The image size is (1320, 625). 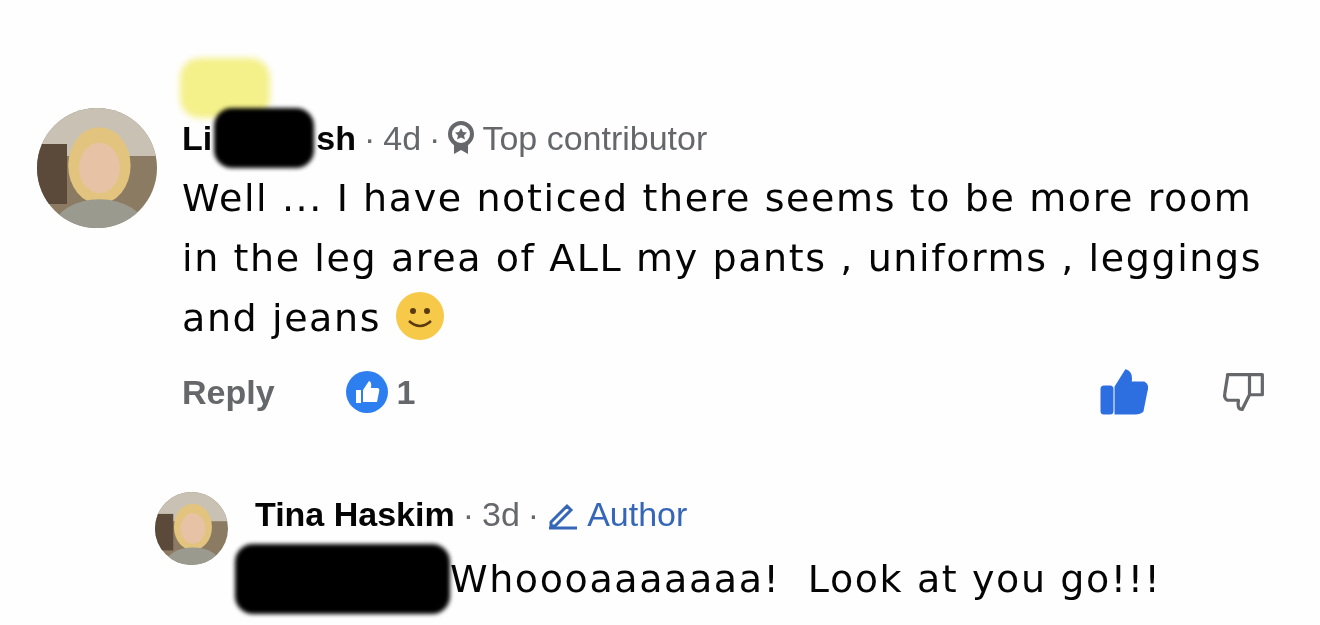 I want to click on comment-time: 3d, so click(x=501, y=514).